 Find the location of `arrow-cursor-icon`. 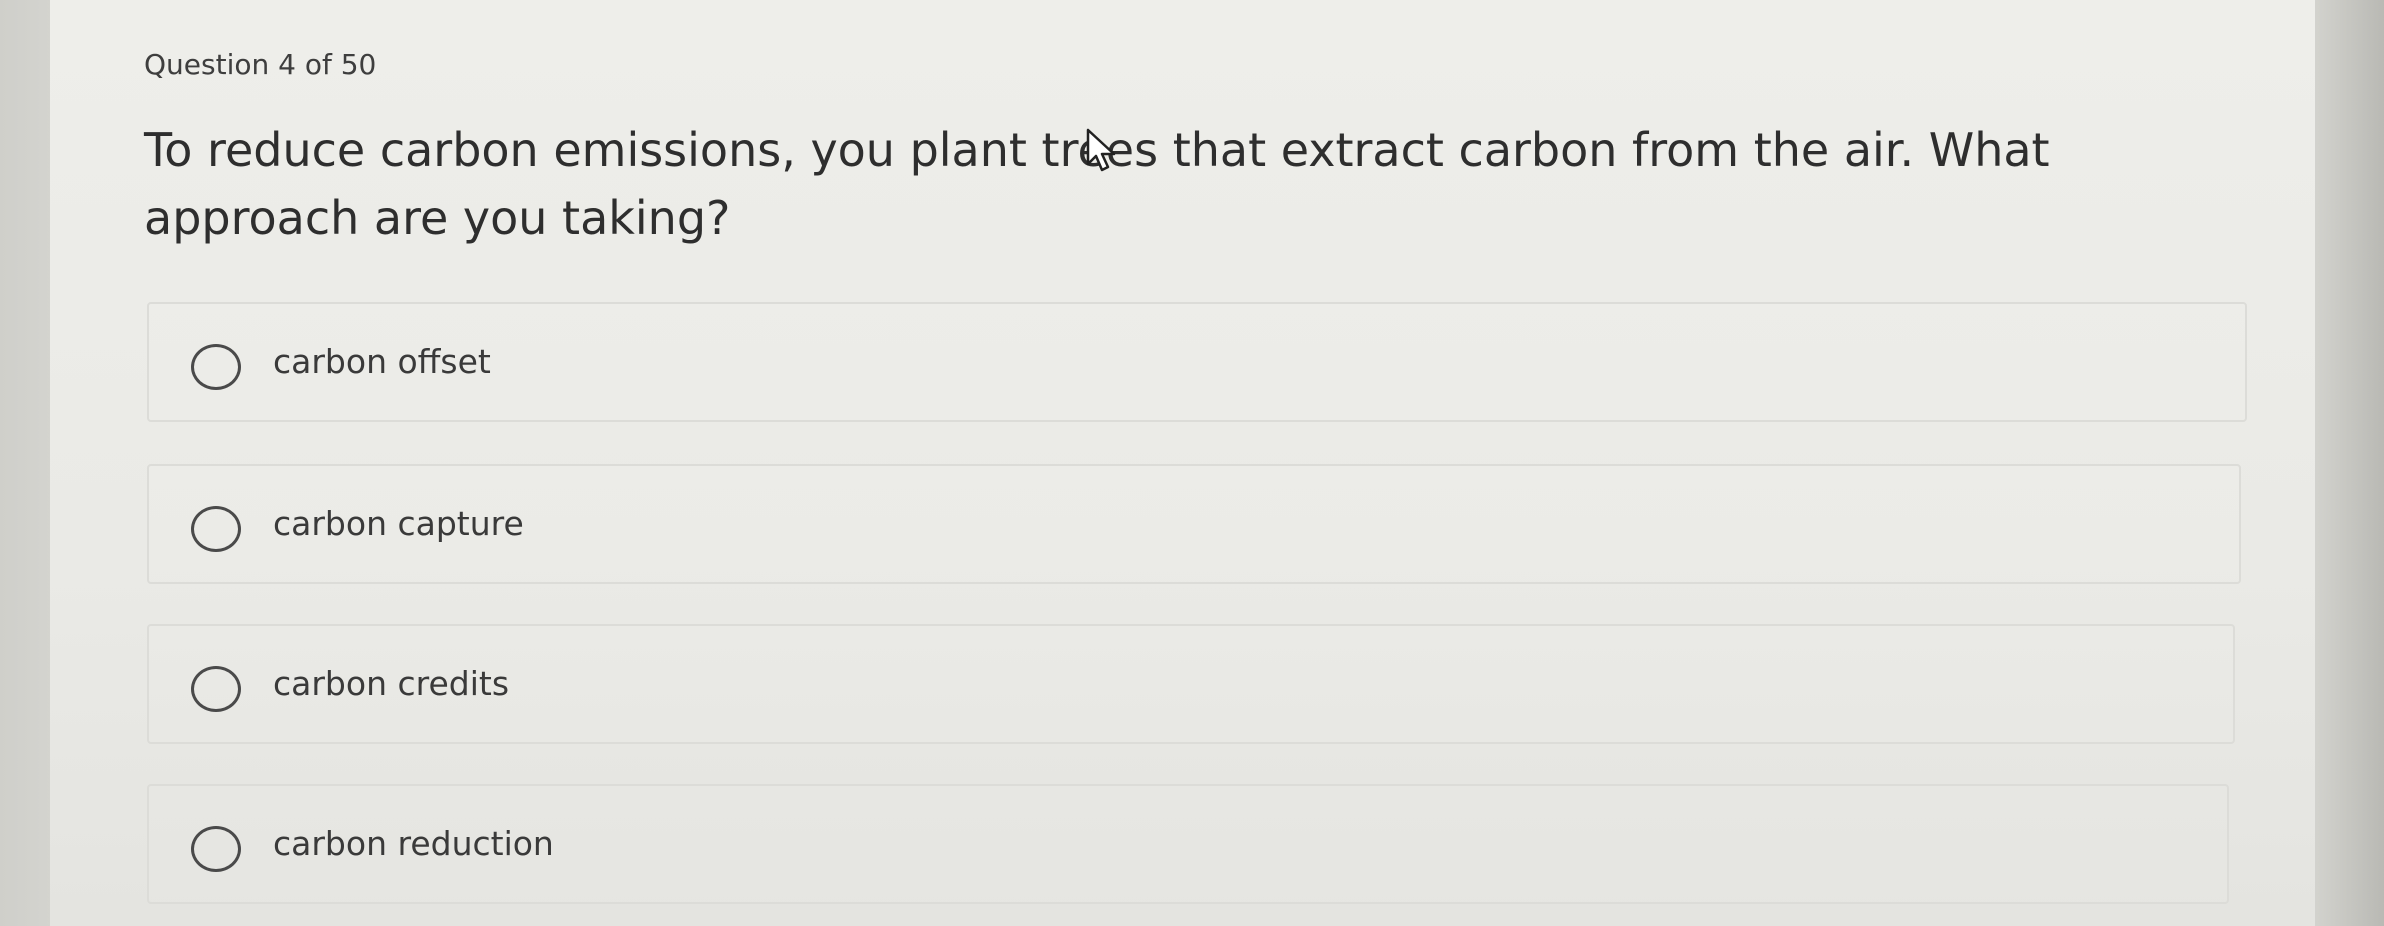

arrow-cursor-icon is located at coordinates (1101, 150).